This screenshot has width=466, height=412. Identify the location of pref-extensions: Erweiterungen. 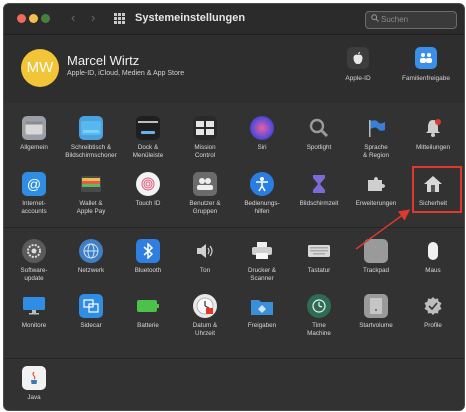
(376, 200).